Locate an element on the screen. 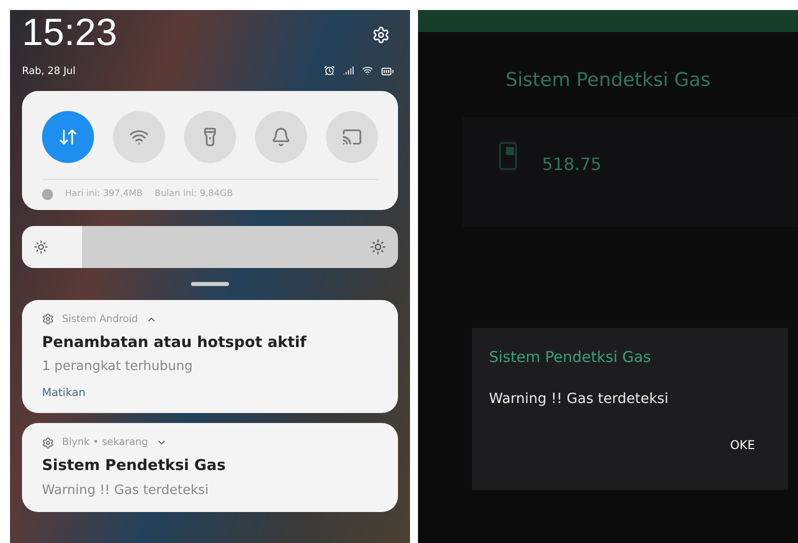  app-name: Sistem Android is located at coordinates (100, 319).